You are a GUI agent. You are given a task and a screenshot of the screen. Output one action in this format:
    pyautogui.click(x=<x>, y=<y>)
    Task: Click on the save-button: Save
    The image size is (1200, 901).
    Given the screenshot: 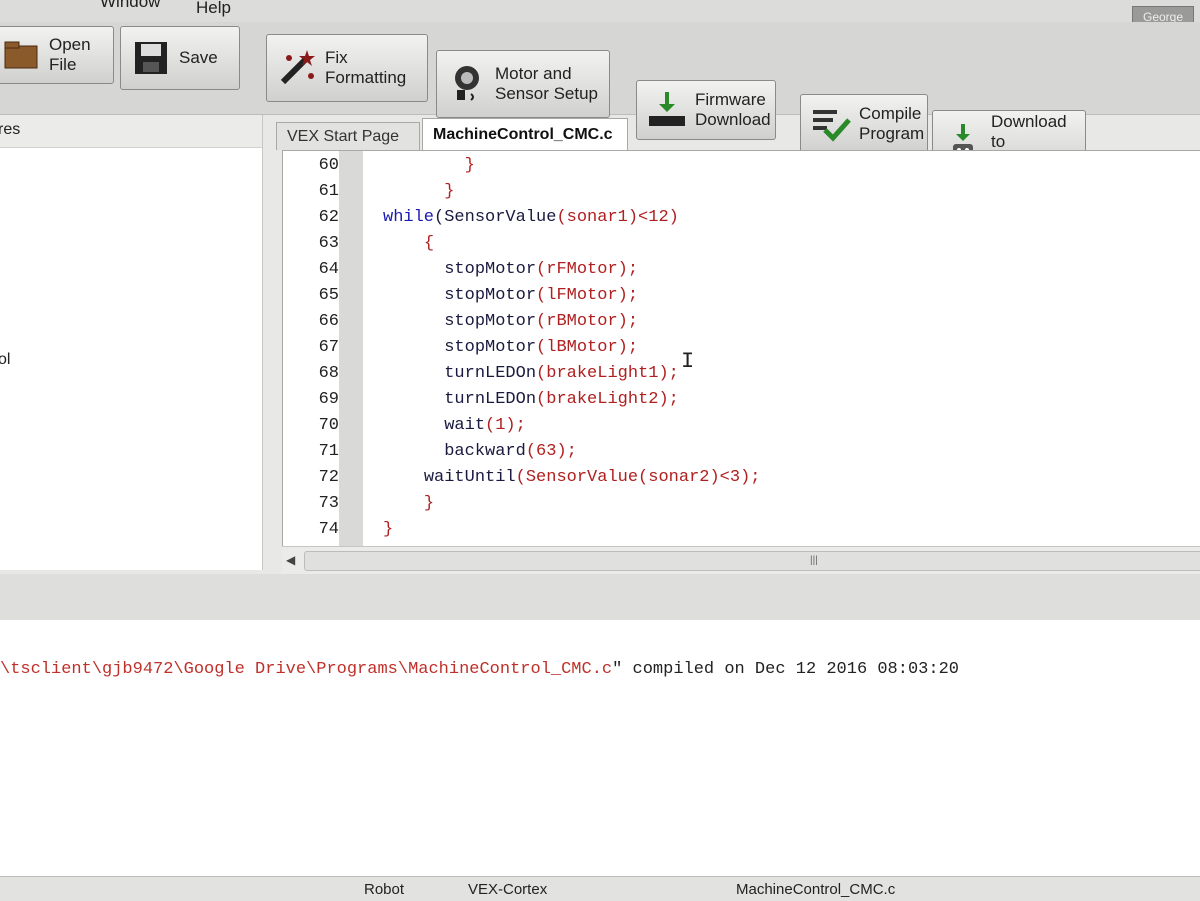 What is the action you would take?
    pyautogui.click(x=180, y=58)
    